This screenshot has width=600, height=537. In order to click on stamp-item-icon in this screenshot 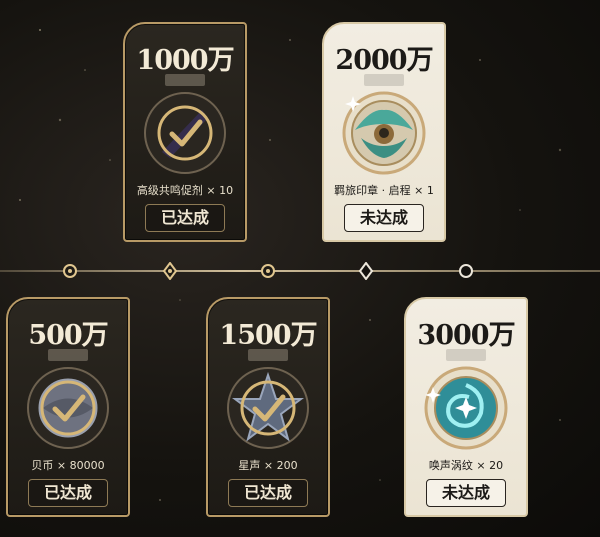, I will do `click(384, 133)`.